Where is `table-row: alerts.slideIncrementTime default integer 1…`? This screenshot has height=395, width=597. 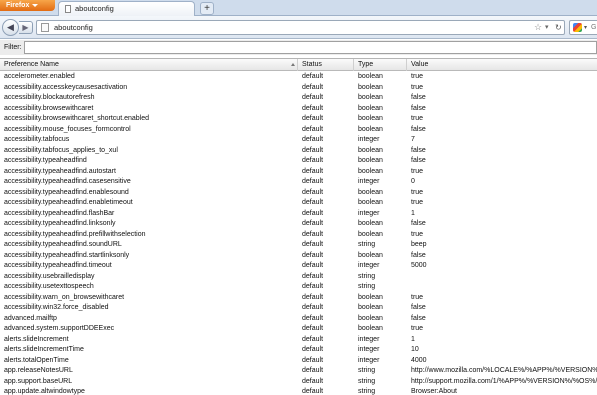
table-row: alerts.slideIncrementTime default integer 1… is located at coordinates (298, 350).